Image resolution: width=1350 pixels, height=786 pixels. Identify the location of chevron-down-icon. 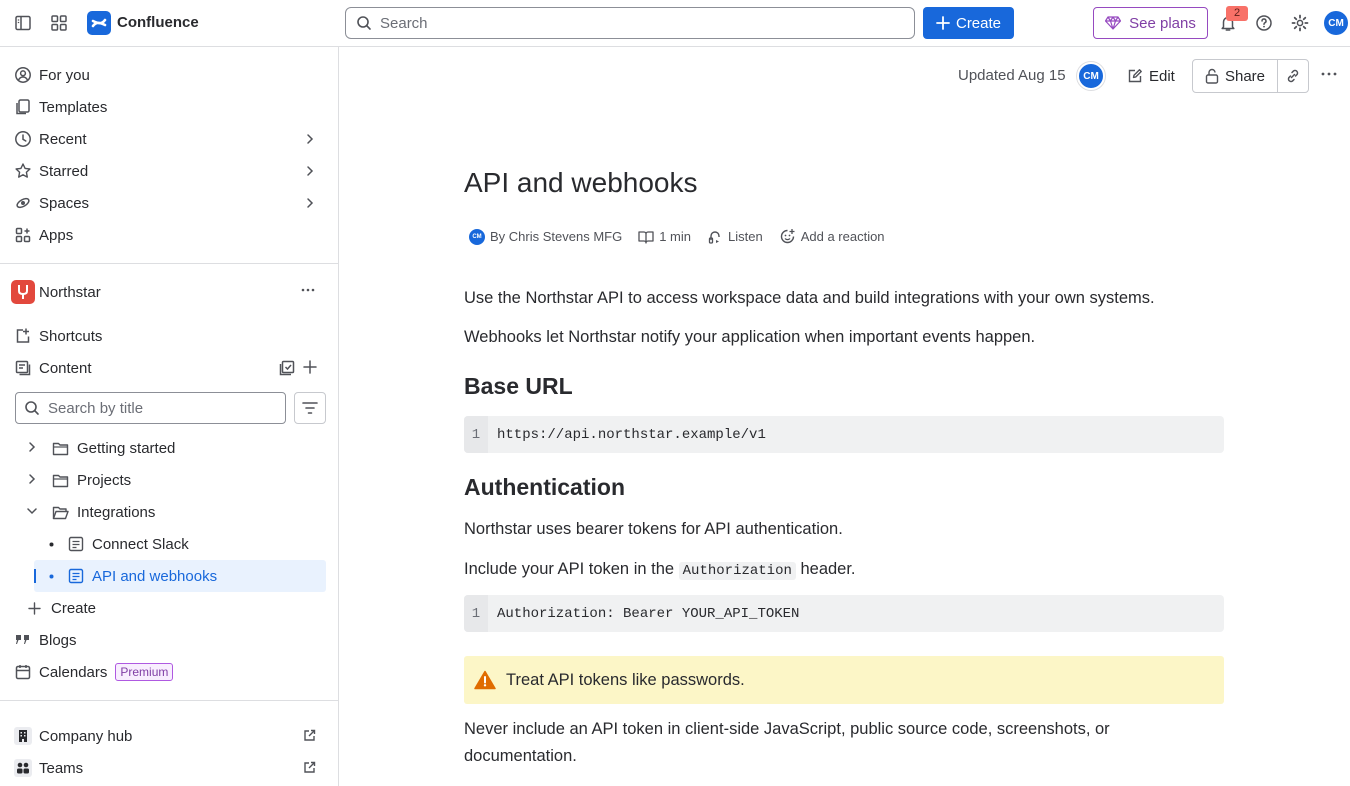
(35, 512).